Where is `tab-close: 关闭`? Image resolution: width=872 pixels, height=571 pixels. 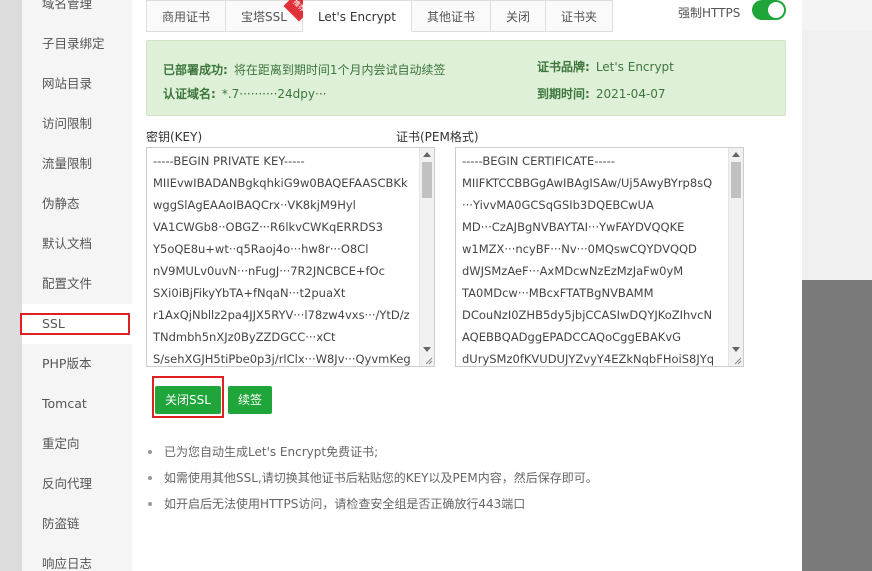
tab-close: 关闭 is located at coordinates (519, 16).